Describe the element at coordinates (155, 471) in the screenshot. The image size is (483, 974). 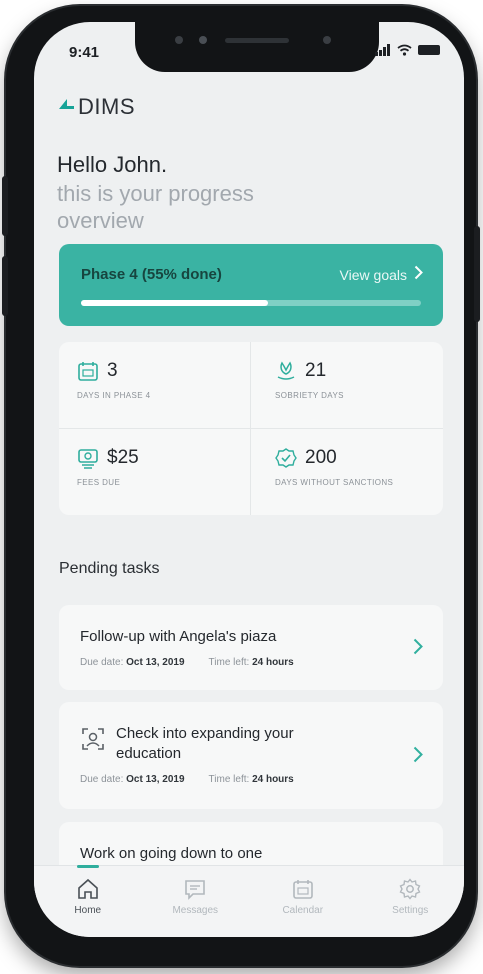
I see `stat-fees-due: $25 FEES DUE` at that location.